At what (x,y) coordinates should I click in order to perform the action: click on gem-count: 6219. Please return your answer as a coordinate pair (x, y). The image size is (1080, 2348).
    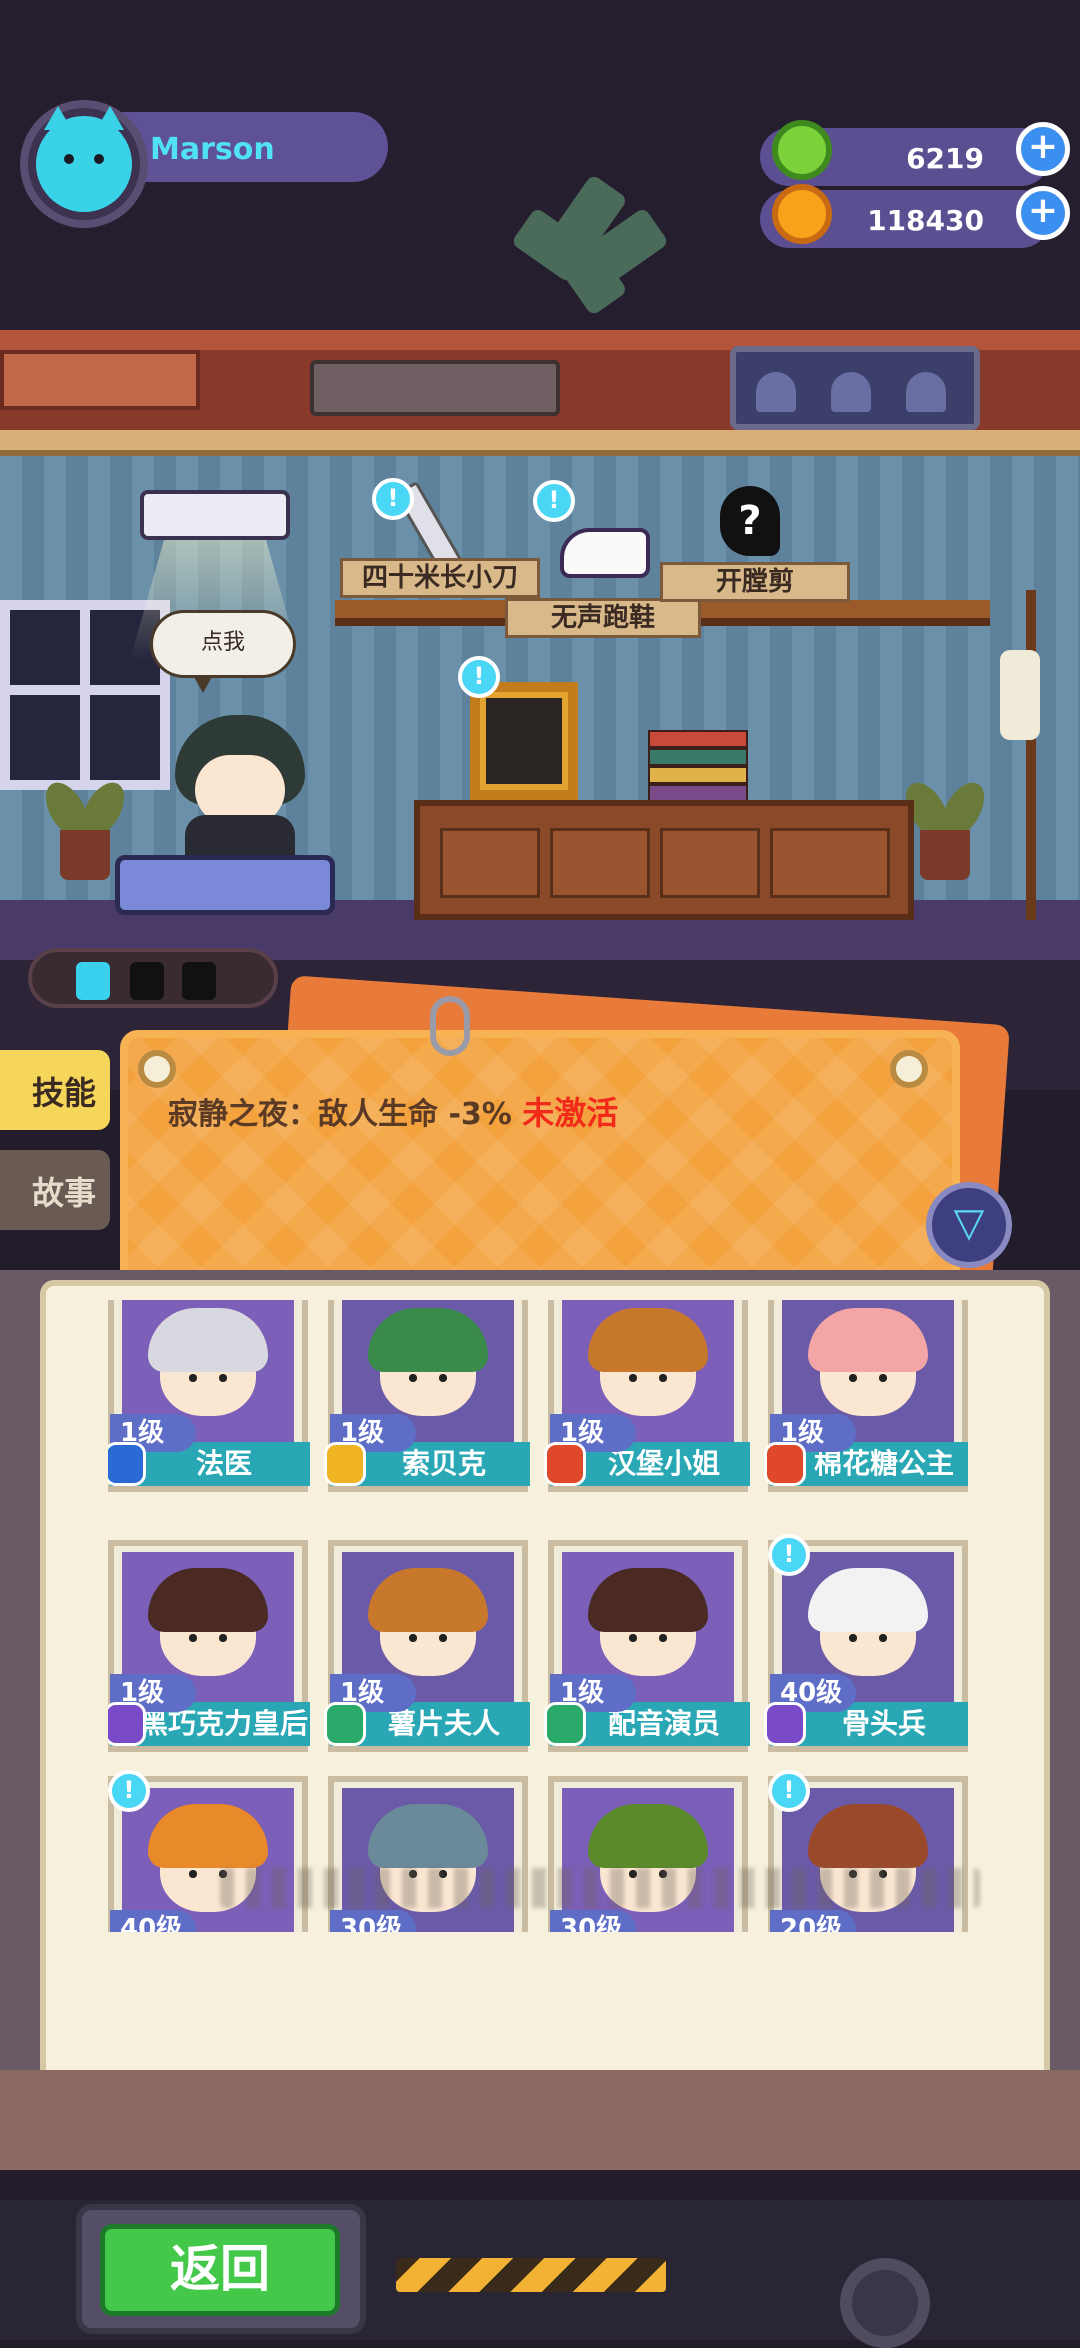
    Looking at the image, I should click on (945, 158).